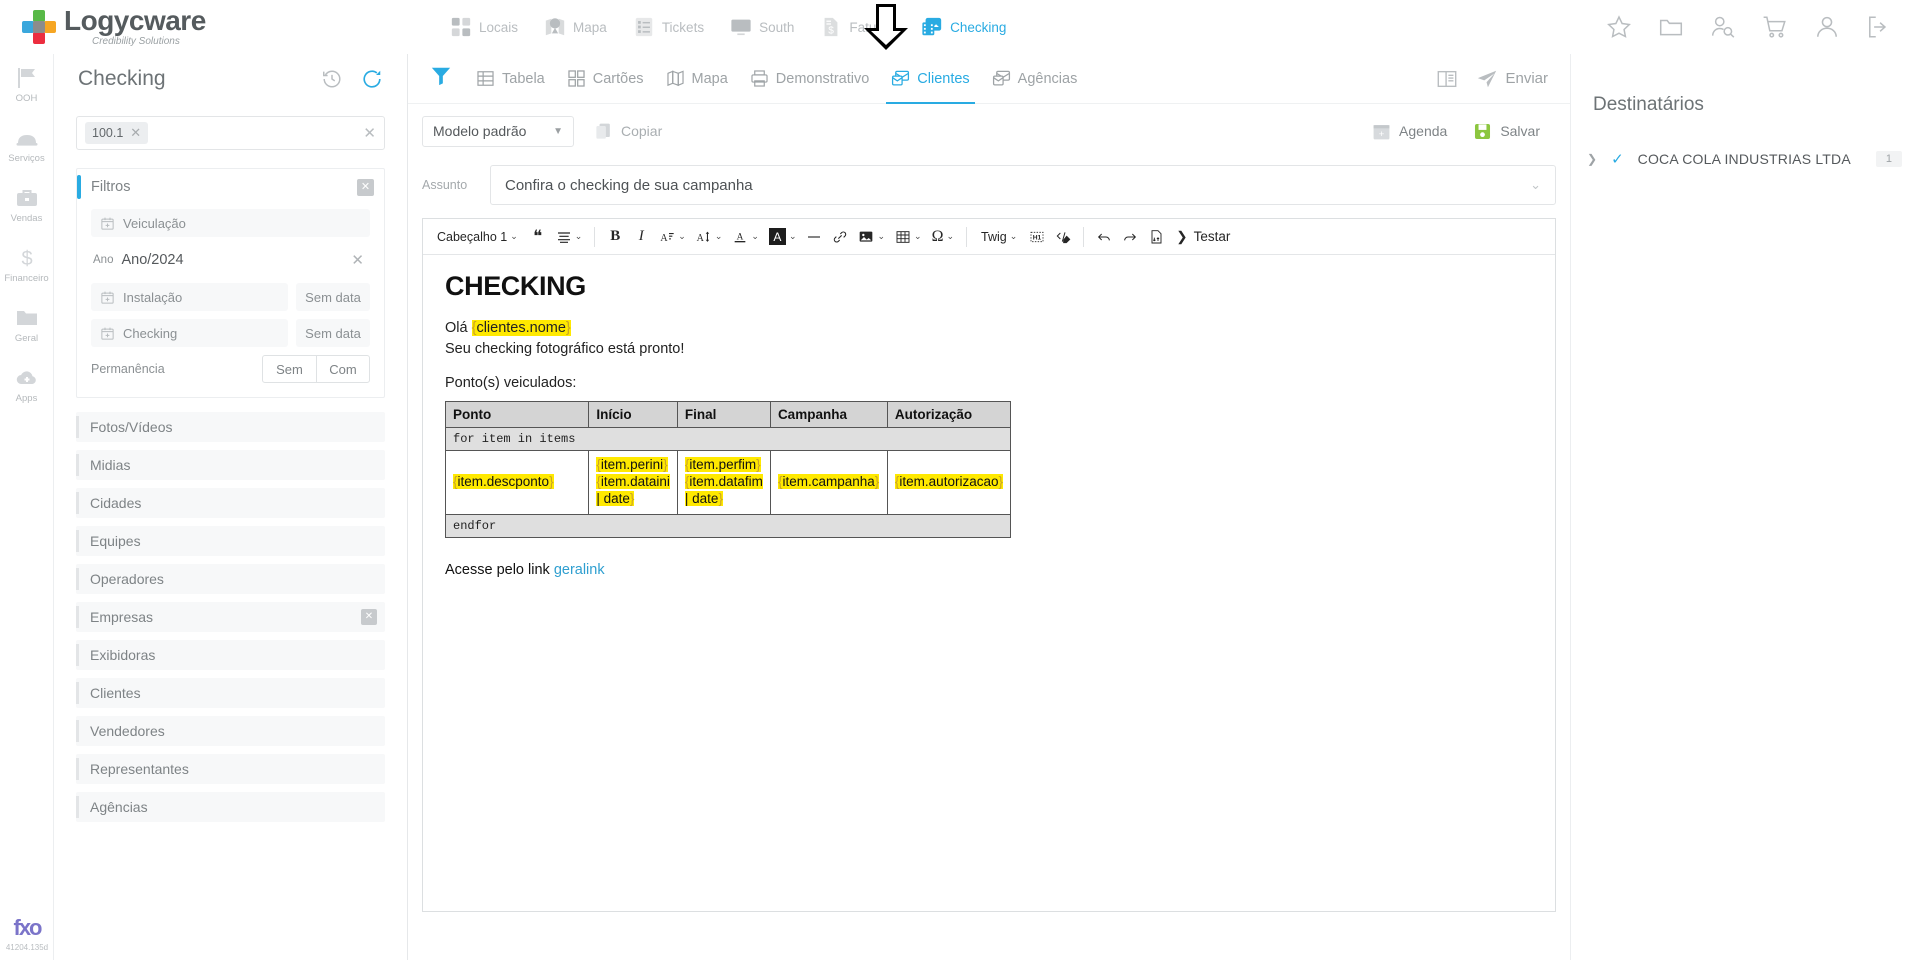 This screenshot has height=960, width=1918. What do you see at coordinates (595, 236) in the screenshot?
I see `toolbar-divider` at bounding box center [595, 236].